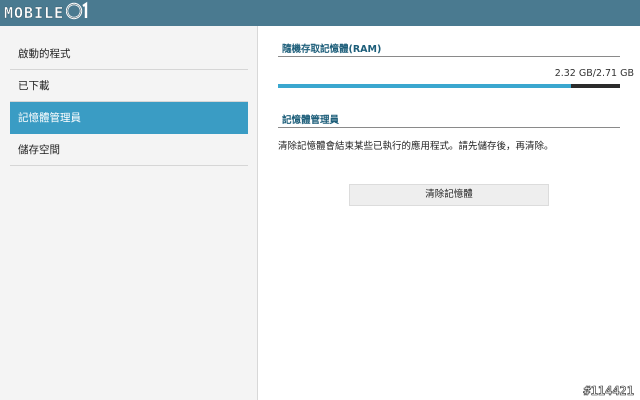 This screenshot has width=640, height=400. What do you see at coordinates (449, 195) in the screenshot?
I see `clear-memory-button: 清除記憶體` at bounding box center [449, 195].